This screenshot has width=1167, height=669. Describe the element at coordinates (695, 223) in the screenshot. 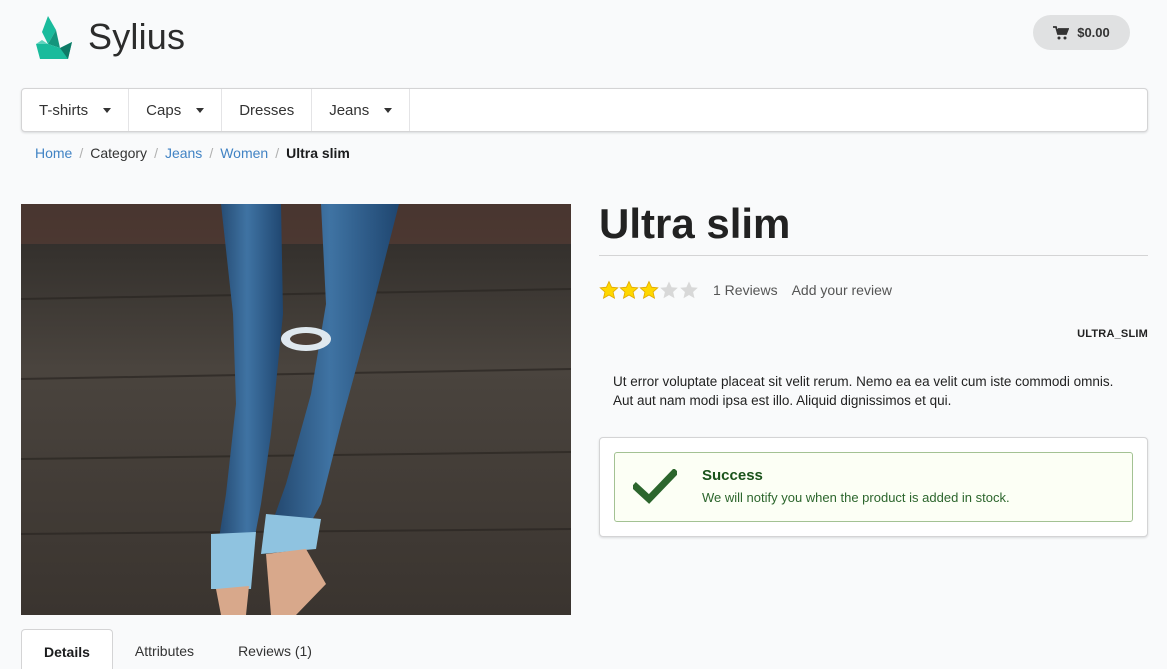

I see `product-title: Ultra slim` at that location.